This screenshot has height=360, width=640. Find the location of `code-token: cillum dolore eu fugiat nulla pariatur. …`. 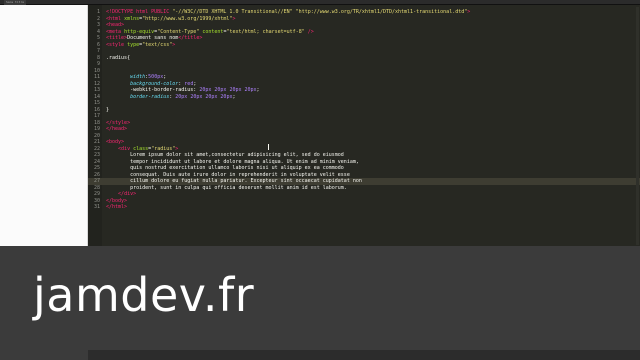

code-token: cillum dolore eu fugiat nulla pariatur. … is located at coordinates (234, 181).